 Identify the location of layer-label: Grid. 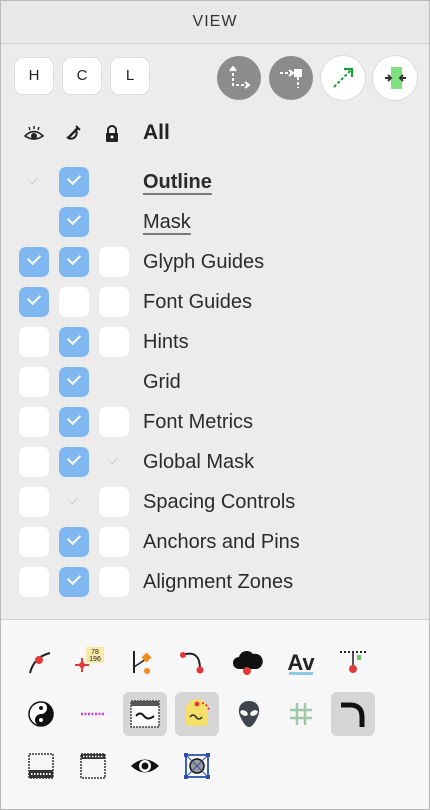
(162, 382).